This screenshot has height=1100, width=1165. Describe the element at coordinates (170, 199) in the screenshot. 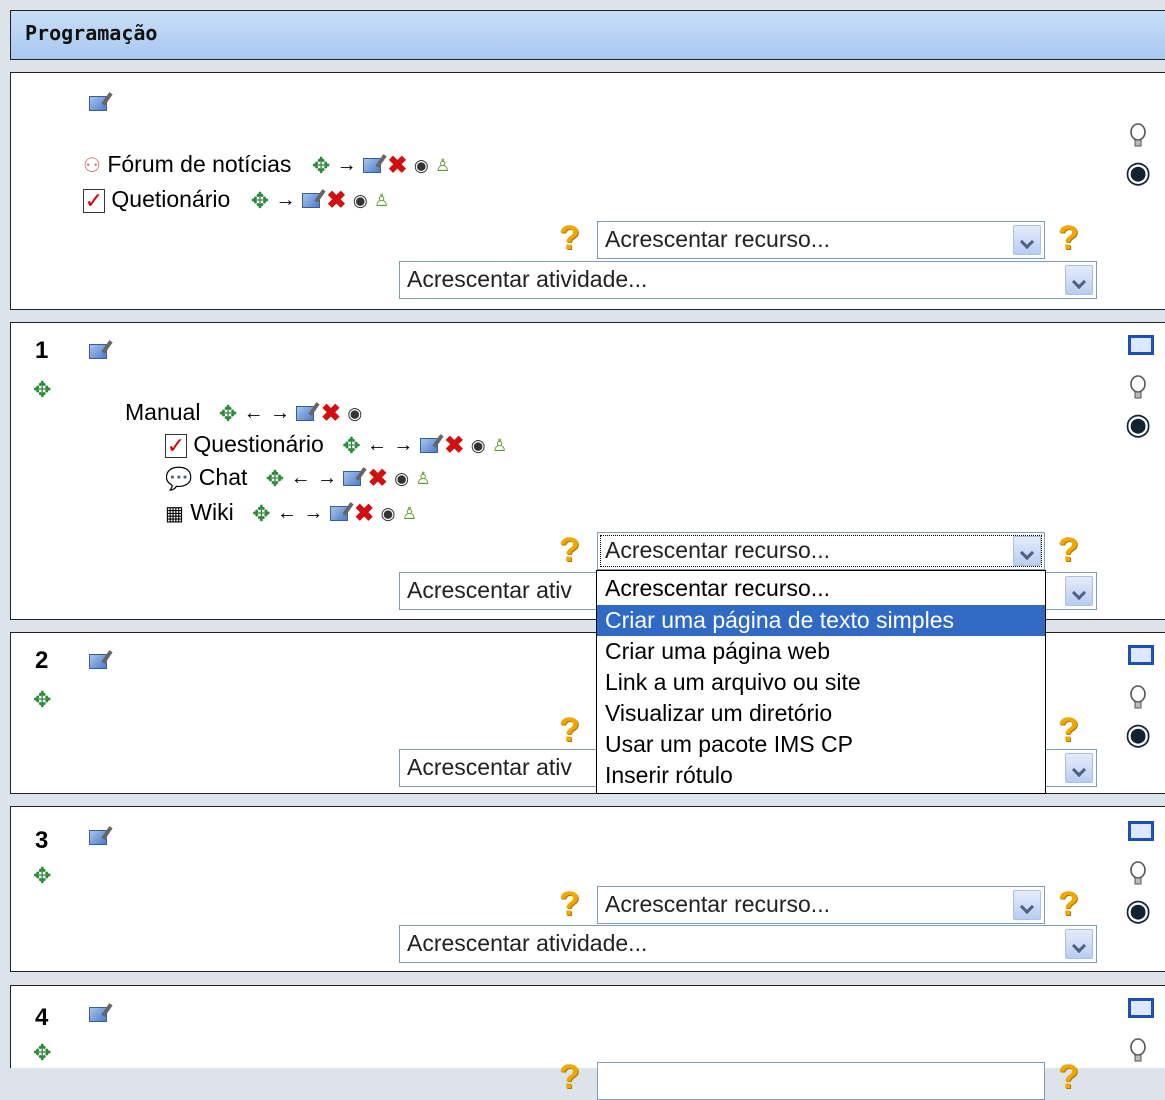

I see `quiz-link: Quetionário` at that location.